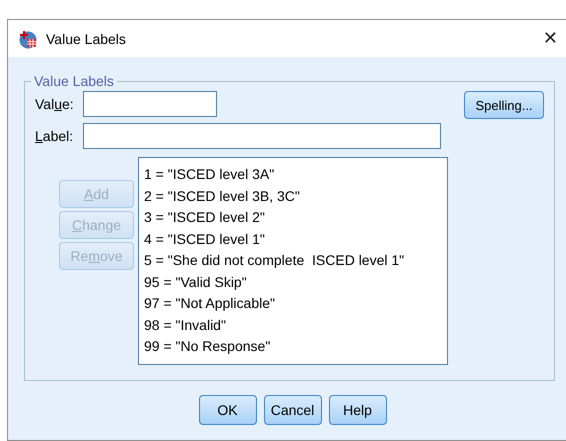 The width and height of the screenshot is (566, 441). Describe the element at coordinates (293, 303) in the screenshot. I see `list-item: 97 = "Not Applicable"` at that location.